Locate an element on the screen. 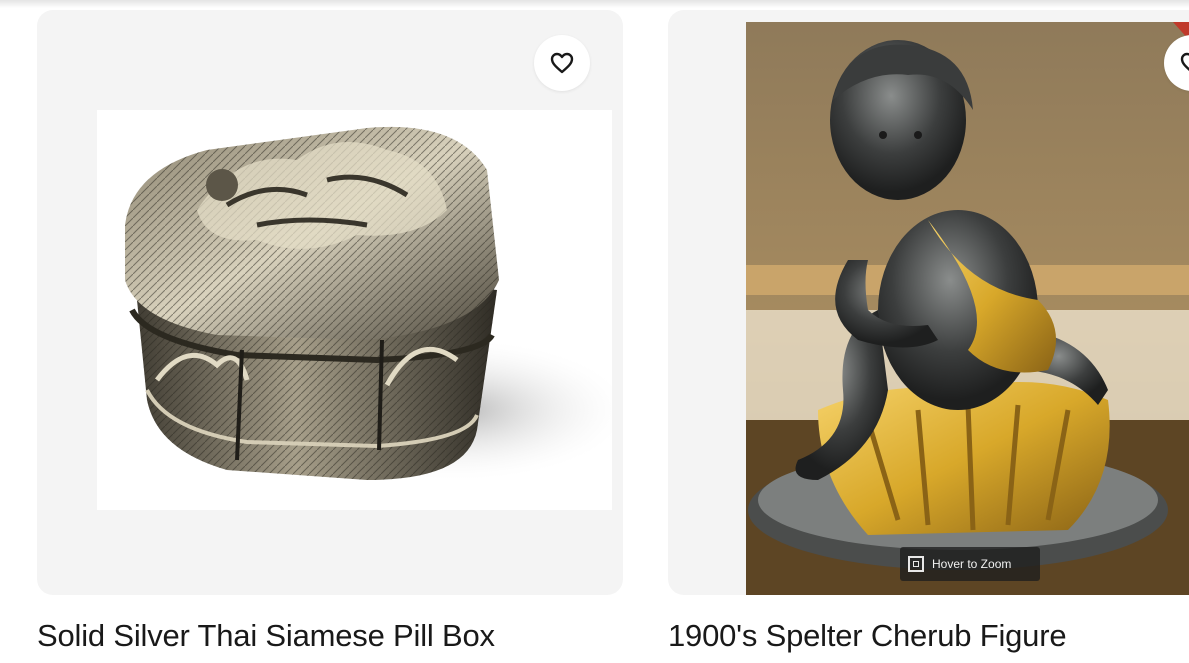 The image size is (1189, 663). hover-to-zoom-hint: Hover to Zoom is located at coordinates (970, 564).